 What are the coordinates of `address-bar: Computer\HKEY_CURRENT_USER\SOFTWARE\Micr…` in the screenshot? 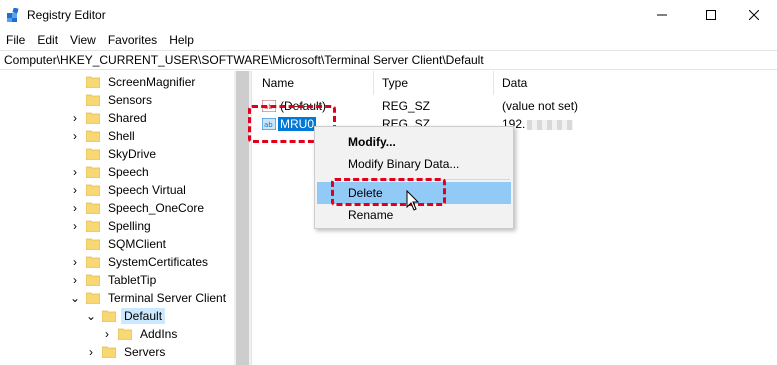 It's located at (388, 60).